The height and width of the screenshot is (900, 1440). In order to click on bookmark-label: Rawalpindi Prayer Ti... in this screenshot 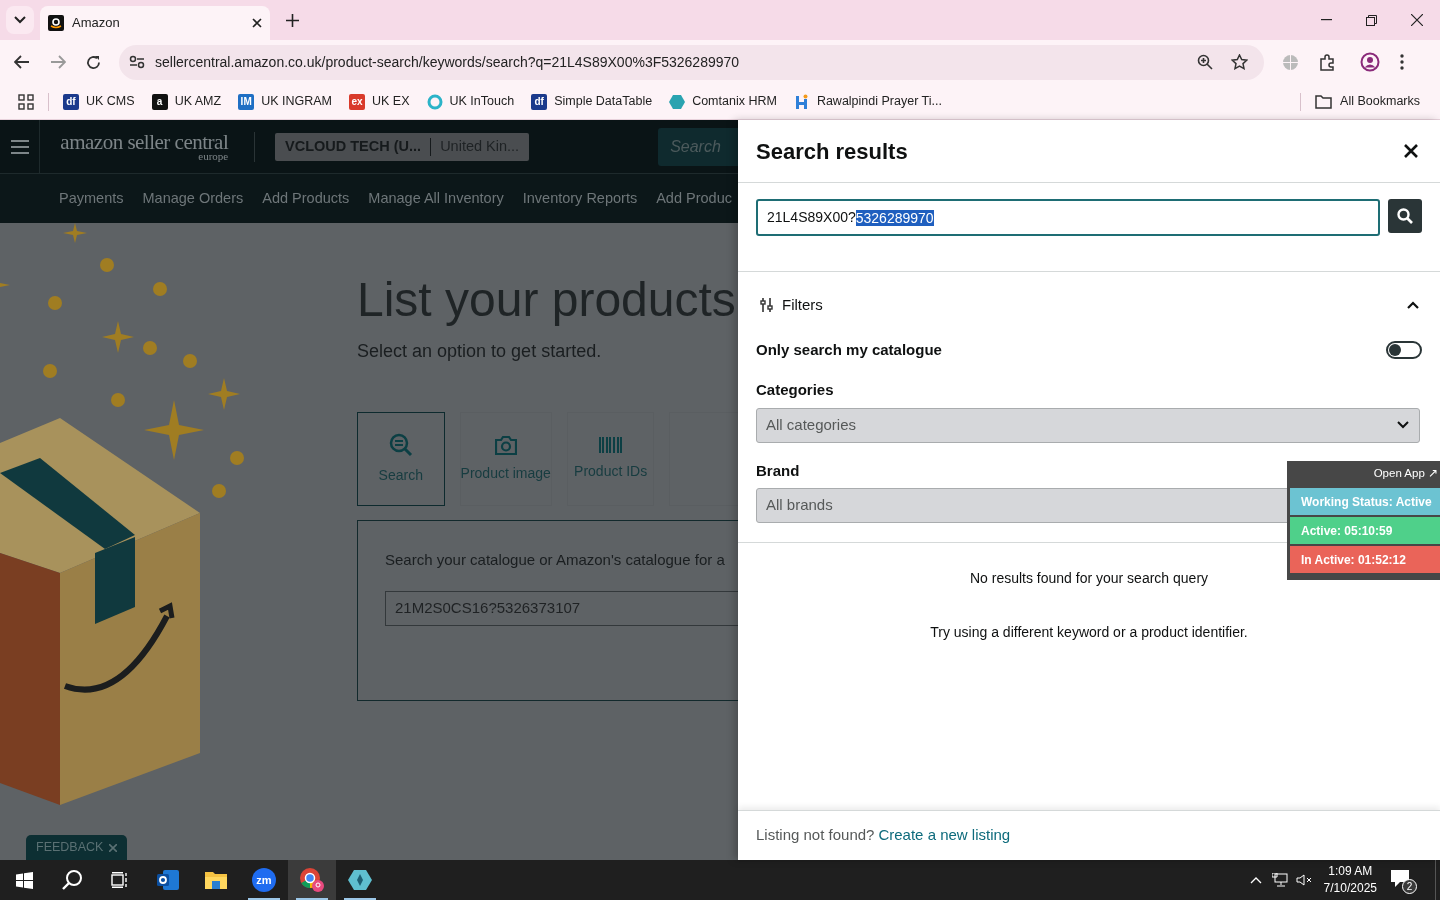, I will do `click(879, 102)`.